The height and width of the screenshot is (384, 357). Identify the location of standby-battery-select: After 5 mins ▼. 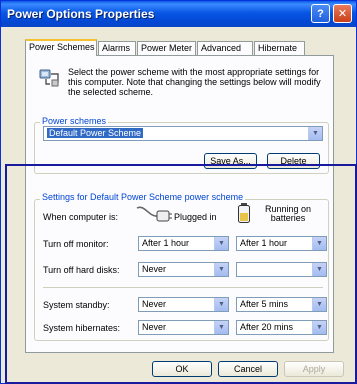
(281, 304).